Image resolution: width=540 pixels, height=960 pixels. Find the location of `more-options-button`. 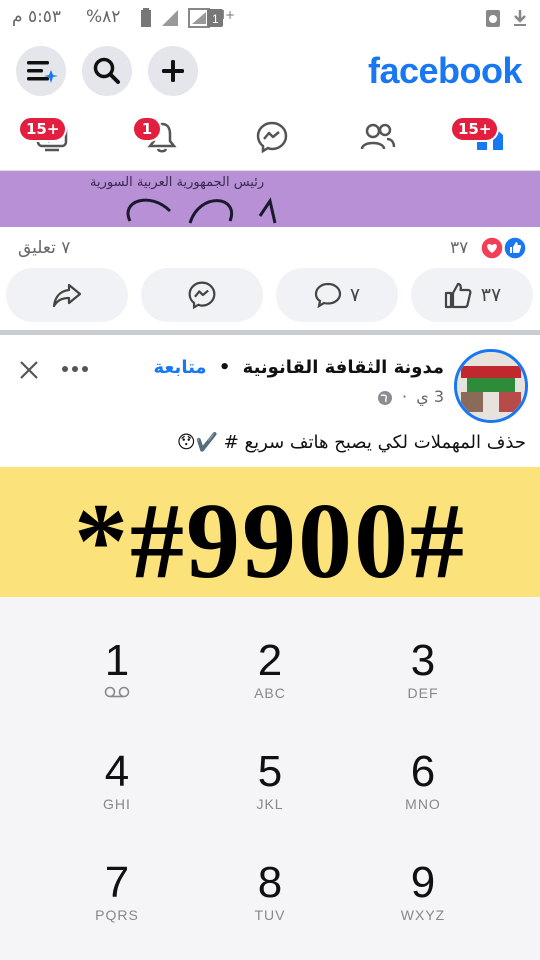

more-options-button is located at coordinates (75, 371).